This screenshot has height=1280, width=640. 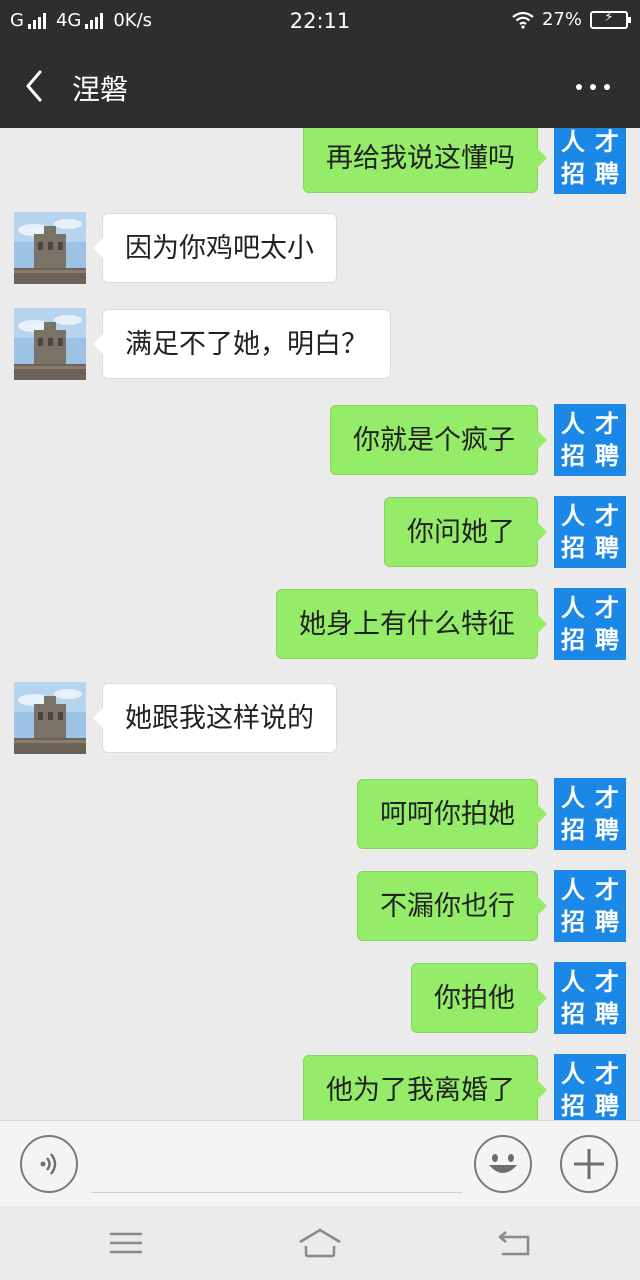 What do you see at coordinates (242, 344) in the screenshot?
I see `message-bubble: 满足不了她，明白？` at bounding box center [242, 344].